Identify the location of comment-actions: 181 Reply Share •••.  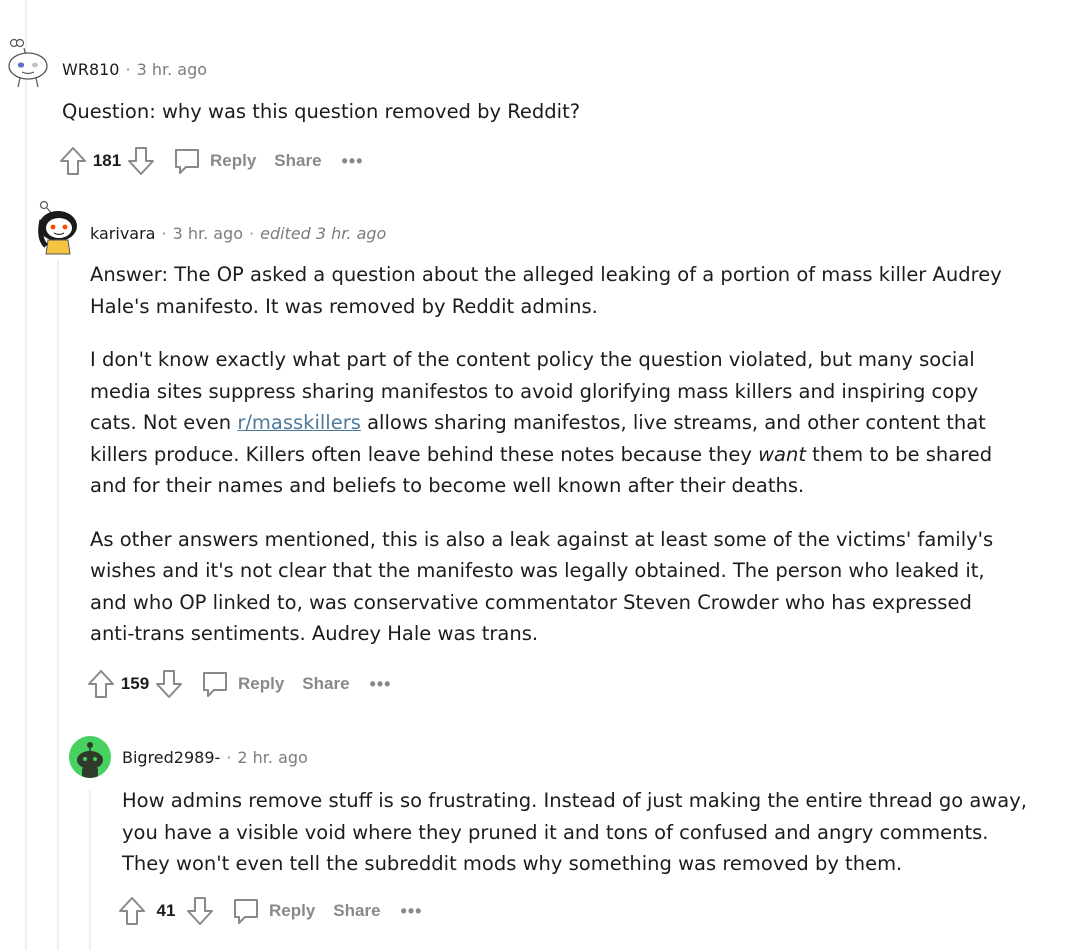
(210, 161).